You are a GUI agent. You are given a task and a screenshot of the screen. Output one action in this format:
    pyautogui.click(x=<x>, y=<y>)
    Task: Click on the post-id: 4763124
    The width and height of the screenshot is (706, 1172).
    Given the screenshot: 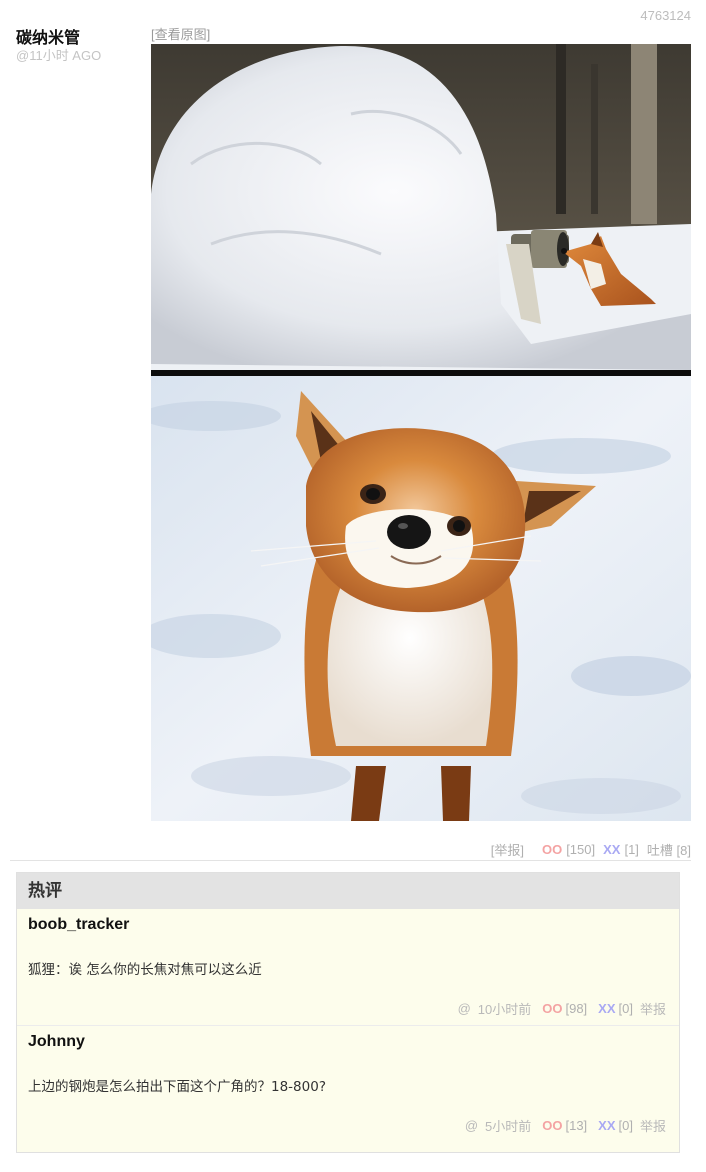 What is the action you would take?
    pyautogui.click(x=665, y=15)
    